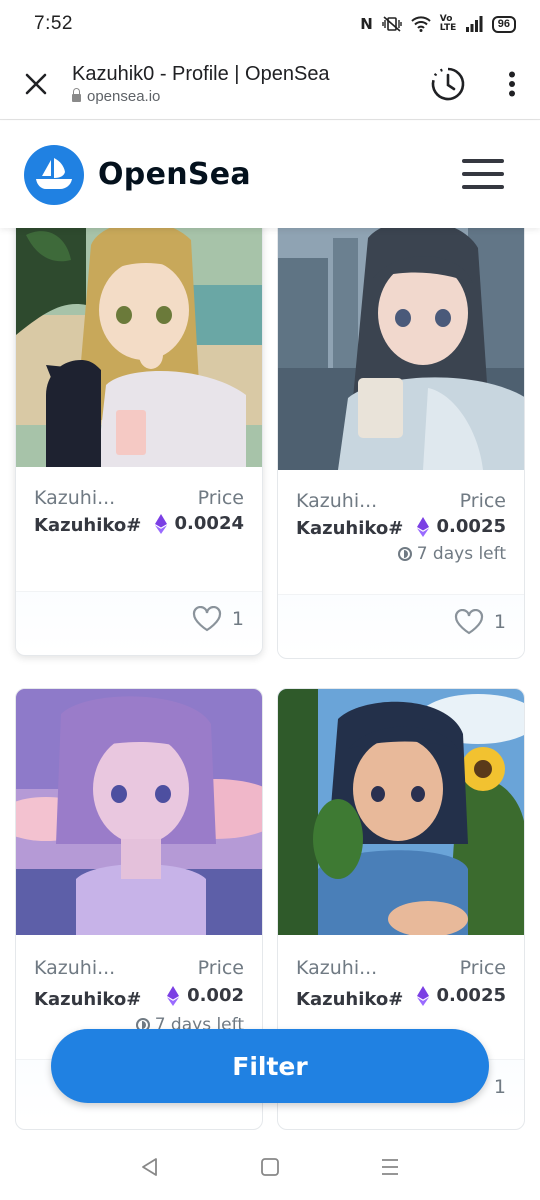 Image resolution: width=540 pixels, height=1200 pixels. Describe the element at coordinates (53, 23) in the screenshot. I see `status-time: 7:52` at that location.